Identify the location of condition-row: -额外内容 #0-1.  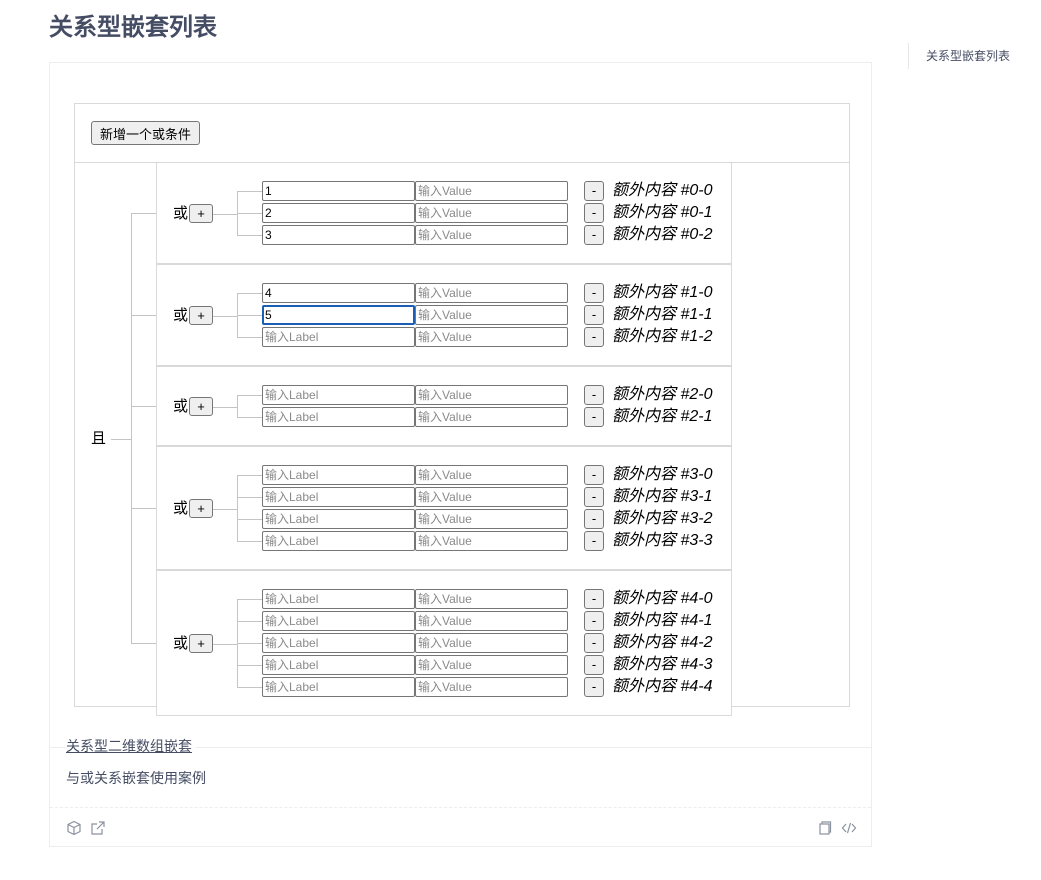
(497, 213).